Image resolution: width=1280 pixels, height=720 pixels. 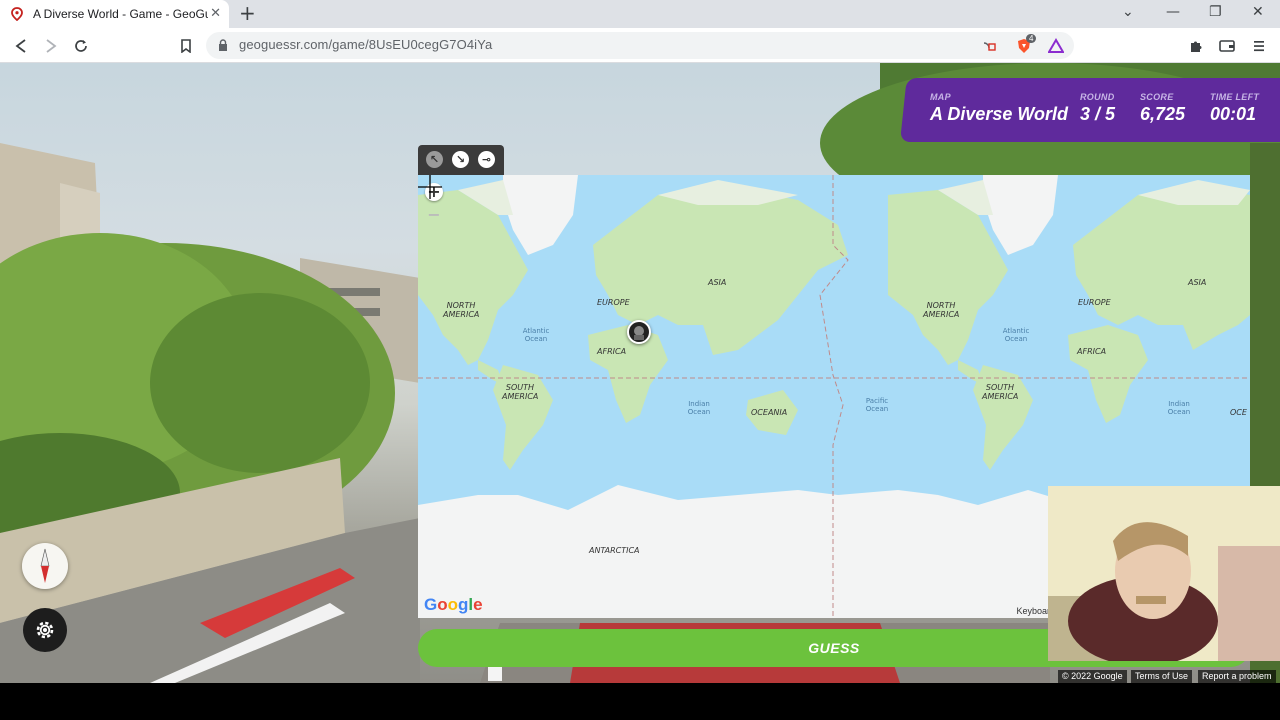 I want to click on score-value: 6,725, so click(x=1163, y=114).